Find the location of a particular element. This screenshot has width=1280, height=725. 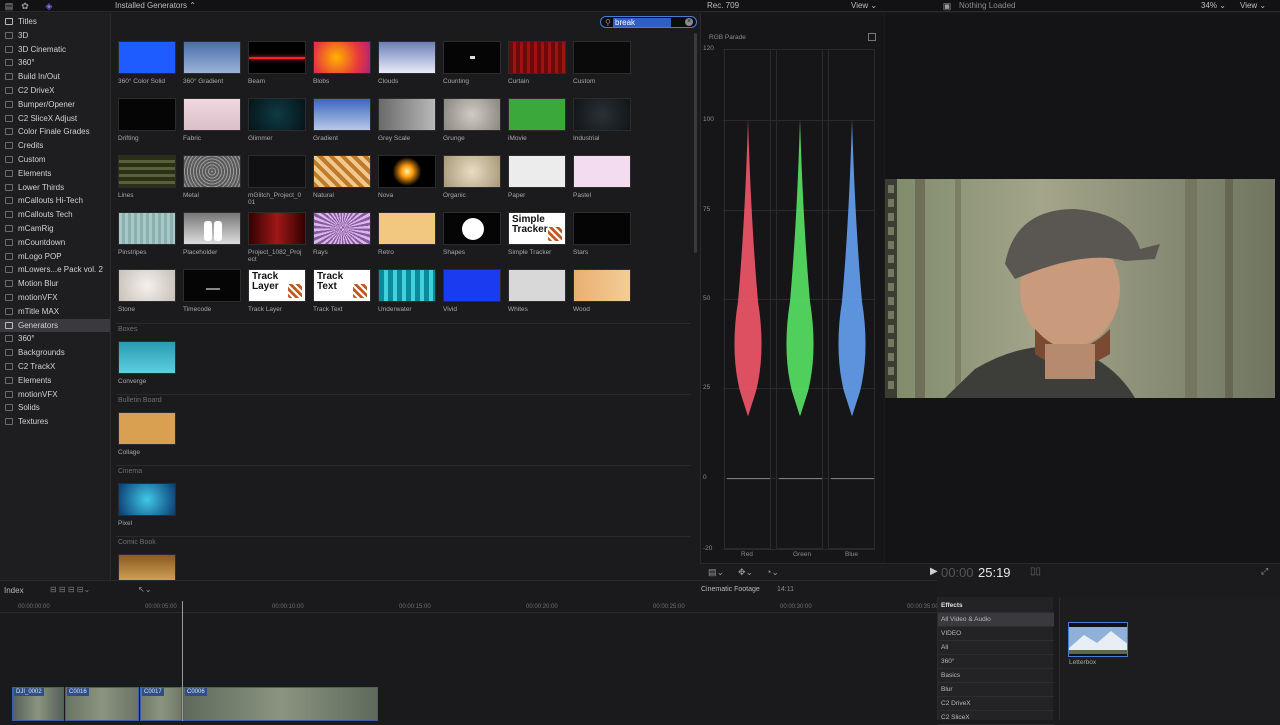

sidebar-item: 3D is located at coordinates (55, 35).